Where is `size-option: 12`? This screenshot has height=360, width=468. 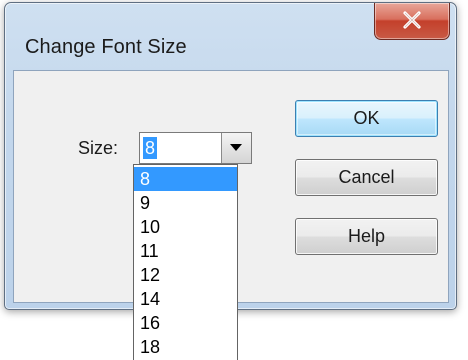
size-option: 12 is located at coordinates (185, 275).